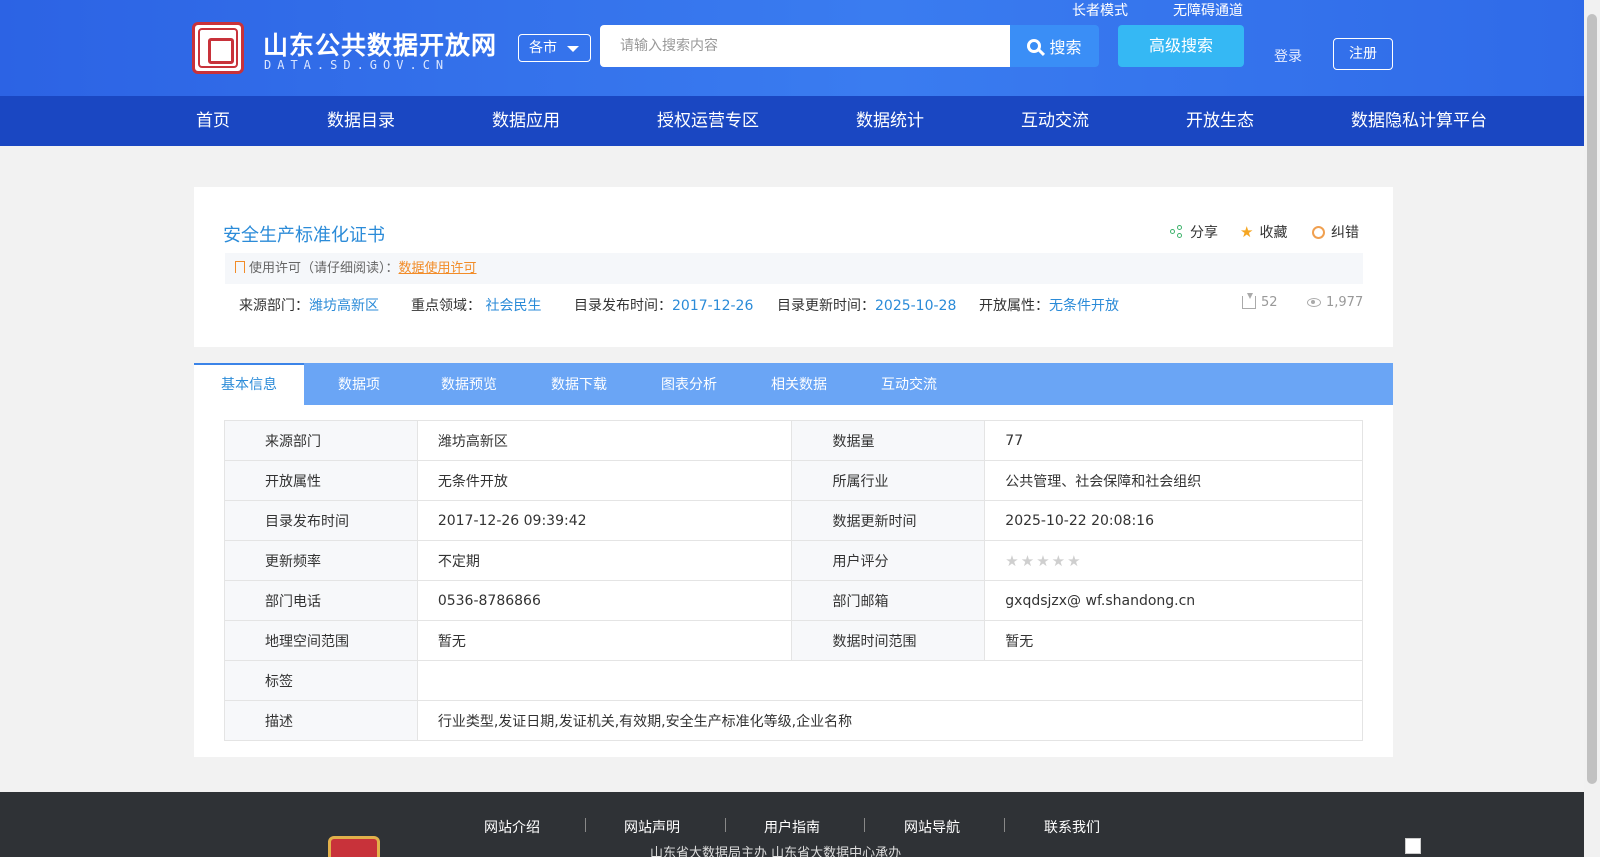 This screenshot has width=1600, height=857. I want to click on field-value: 77, so click(1173, 440).